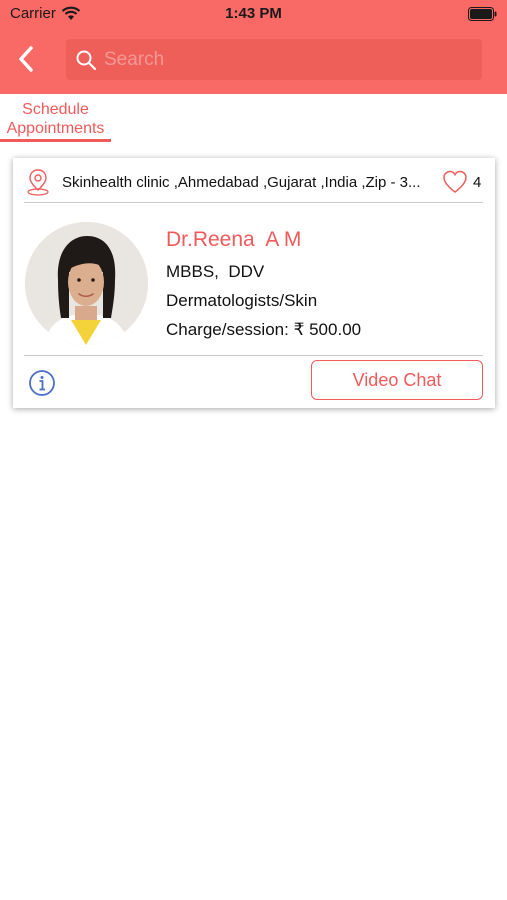  Describe the element at coordinates (86, 60) in the screenshot. I see `search-icon` at that location.